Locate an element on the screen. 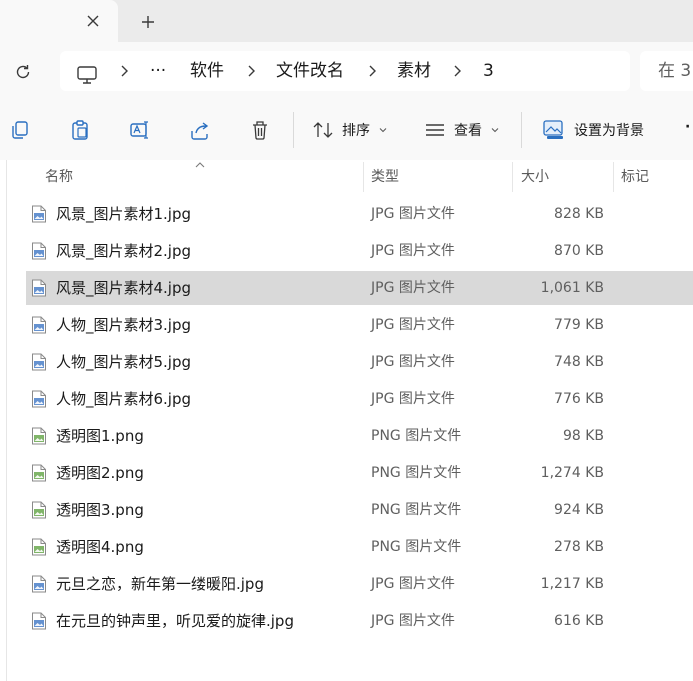 This screenshot has width=693, height=681. view-label: 查看 is located at coordinates (468, 131).